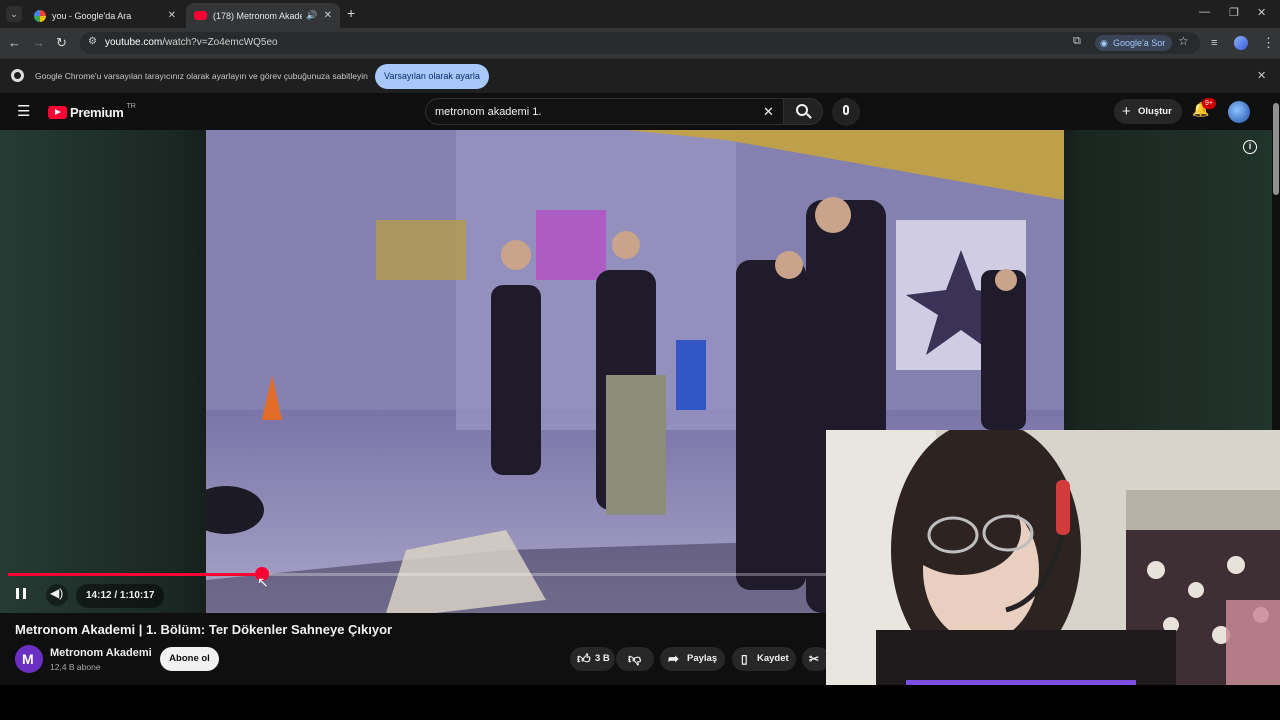  I want to click on channel-avatar: M, so click(29, 659).